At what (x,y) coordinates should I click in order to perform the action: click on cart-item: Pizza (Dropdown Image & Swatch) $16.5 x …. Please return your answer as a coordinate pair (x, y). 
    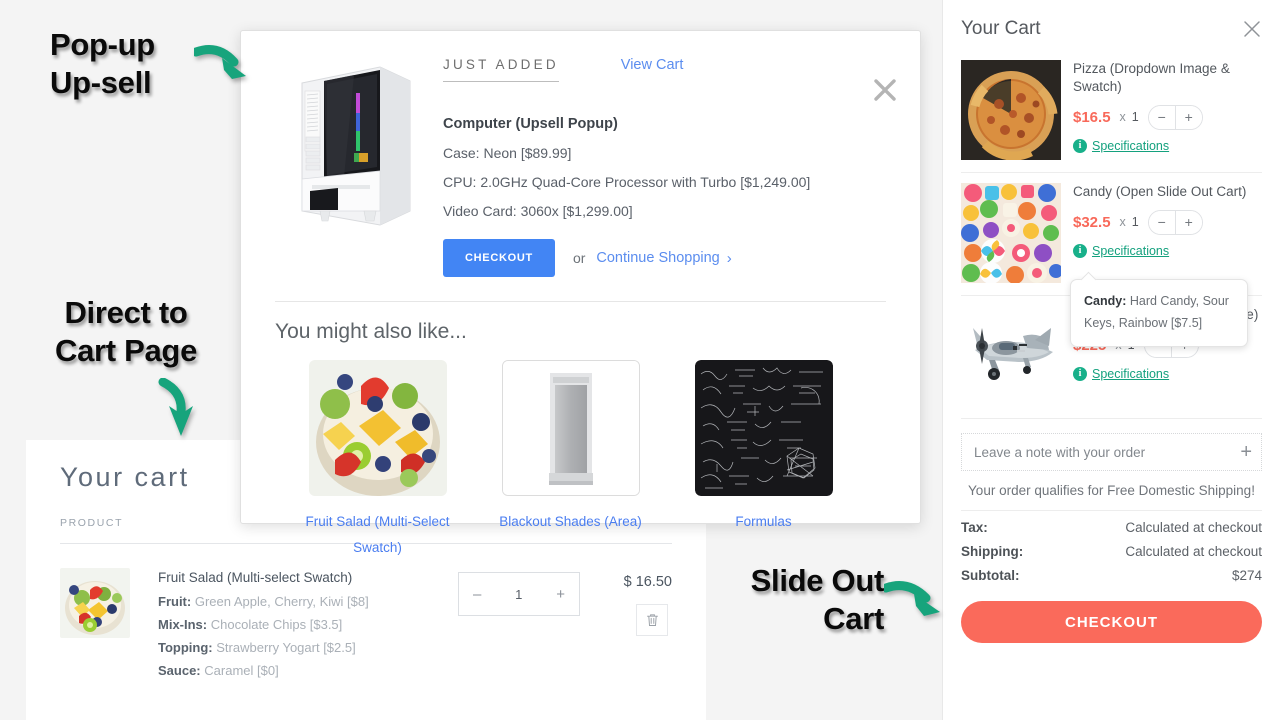
    Looking at the image, I should click on (1111, 111).